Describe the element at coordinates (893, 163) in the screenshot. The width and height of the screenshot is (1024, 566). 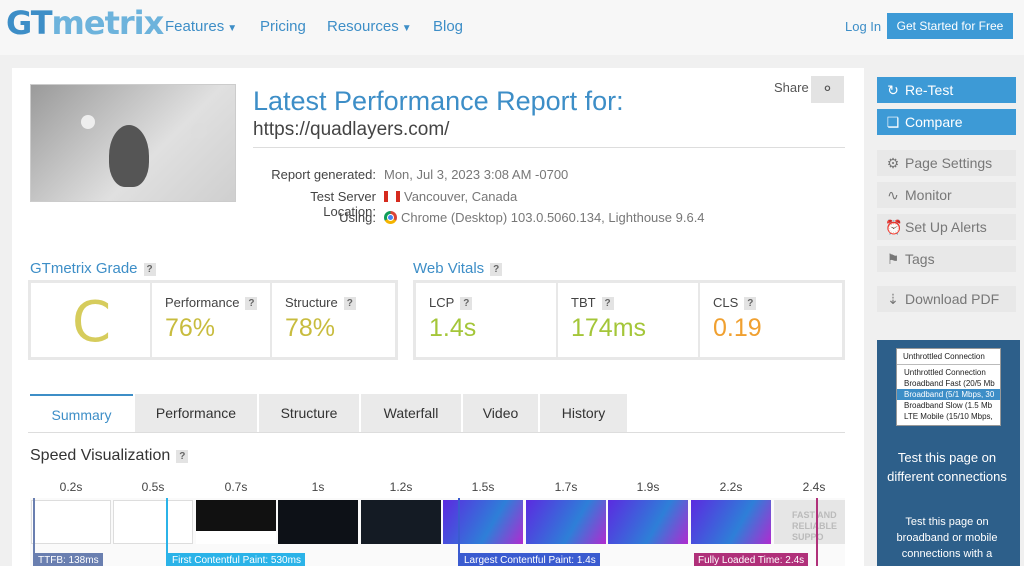
I see `gear-icon: ⚙` at that location.